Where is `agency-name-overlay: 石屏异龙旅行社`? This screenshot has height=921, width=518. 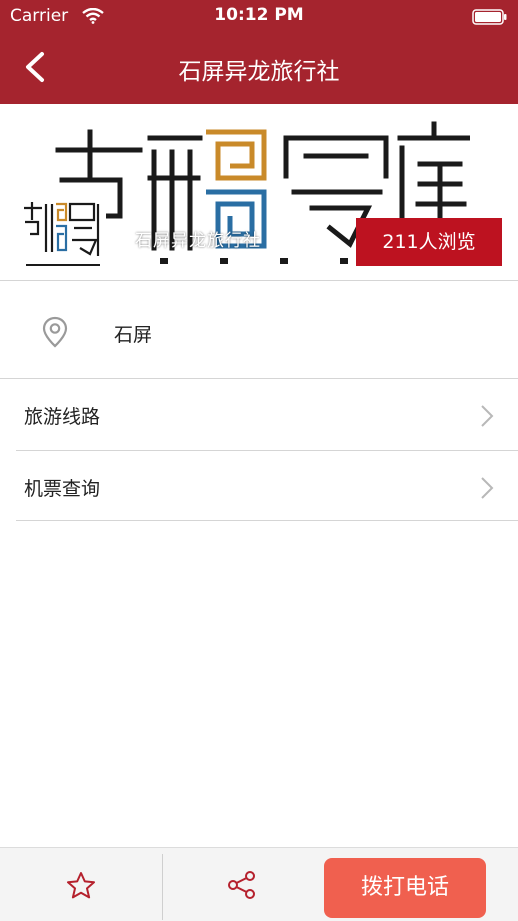
agency-name-overlay: 石屏异龙旅行社 is located at coordinates (198, 241).